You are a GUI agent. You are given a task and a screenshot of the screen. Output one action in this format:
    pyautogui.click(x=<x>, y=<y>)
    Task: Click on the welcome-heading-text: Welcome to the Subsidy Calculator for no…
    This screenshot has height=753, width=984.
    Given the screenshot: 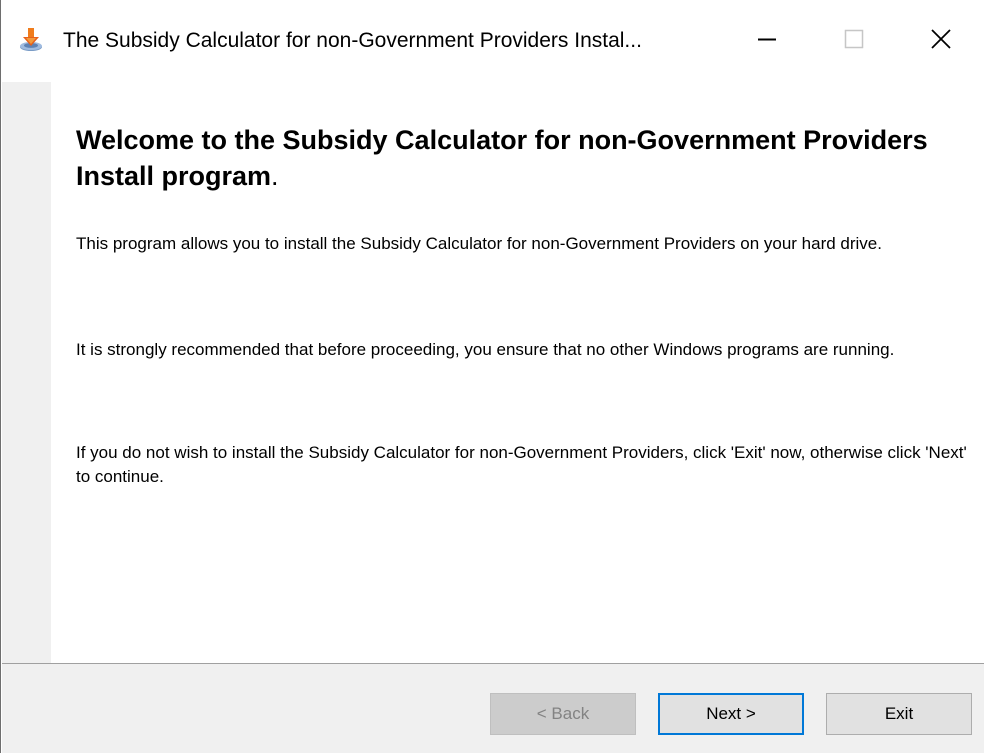 What is the action you would take?
    pyautogui.click(x=502, y=158)
    